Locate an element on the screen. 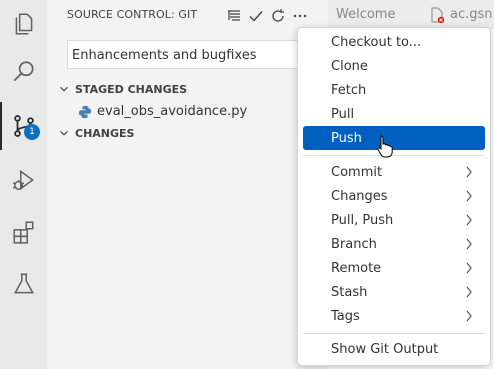 The width and height of the screenshot is (494, 369). tab-ac-gsn: ac.gsn is located at coordinates (461, 15).